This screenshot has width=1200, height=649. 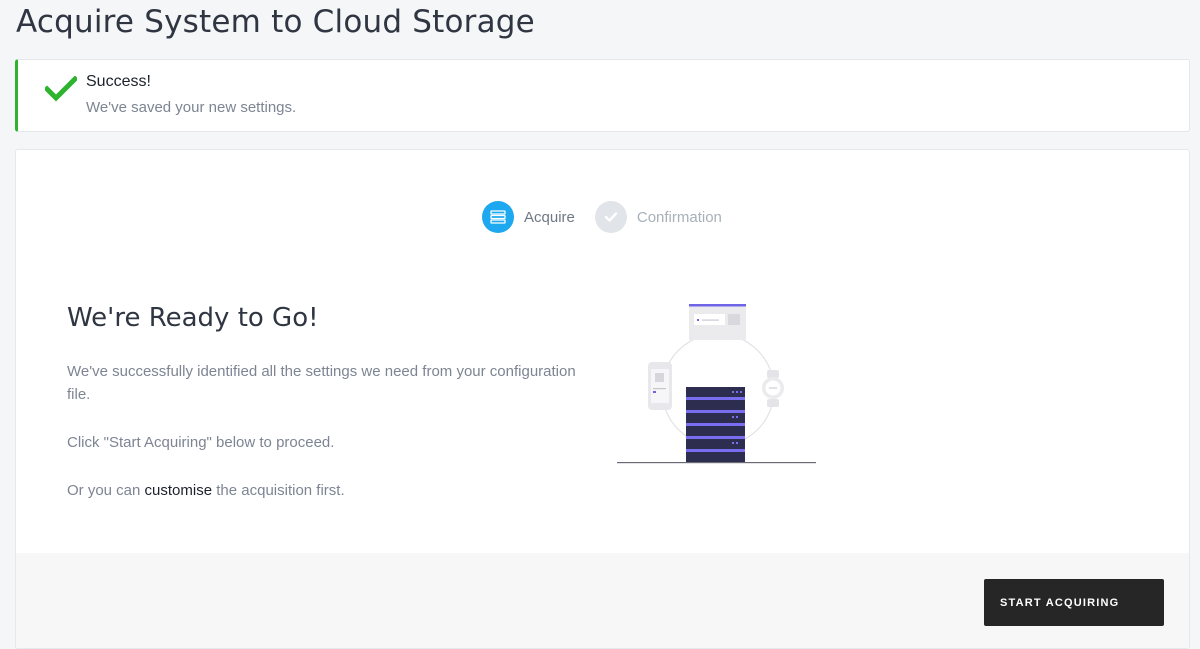 I want to click on customise-suffix: the acquisition first., so click(x=278, y=490).